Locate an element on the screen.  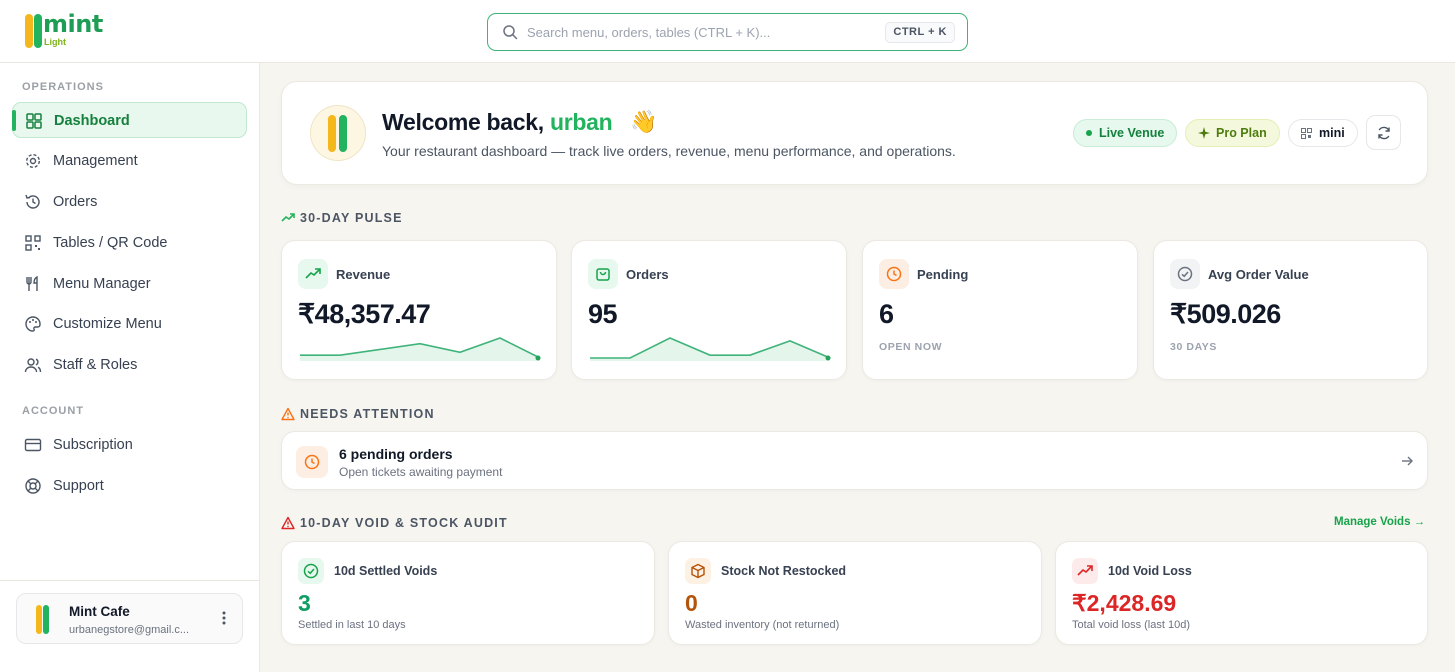
brand-sub: Light is located at coordinates (55, 42).